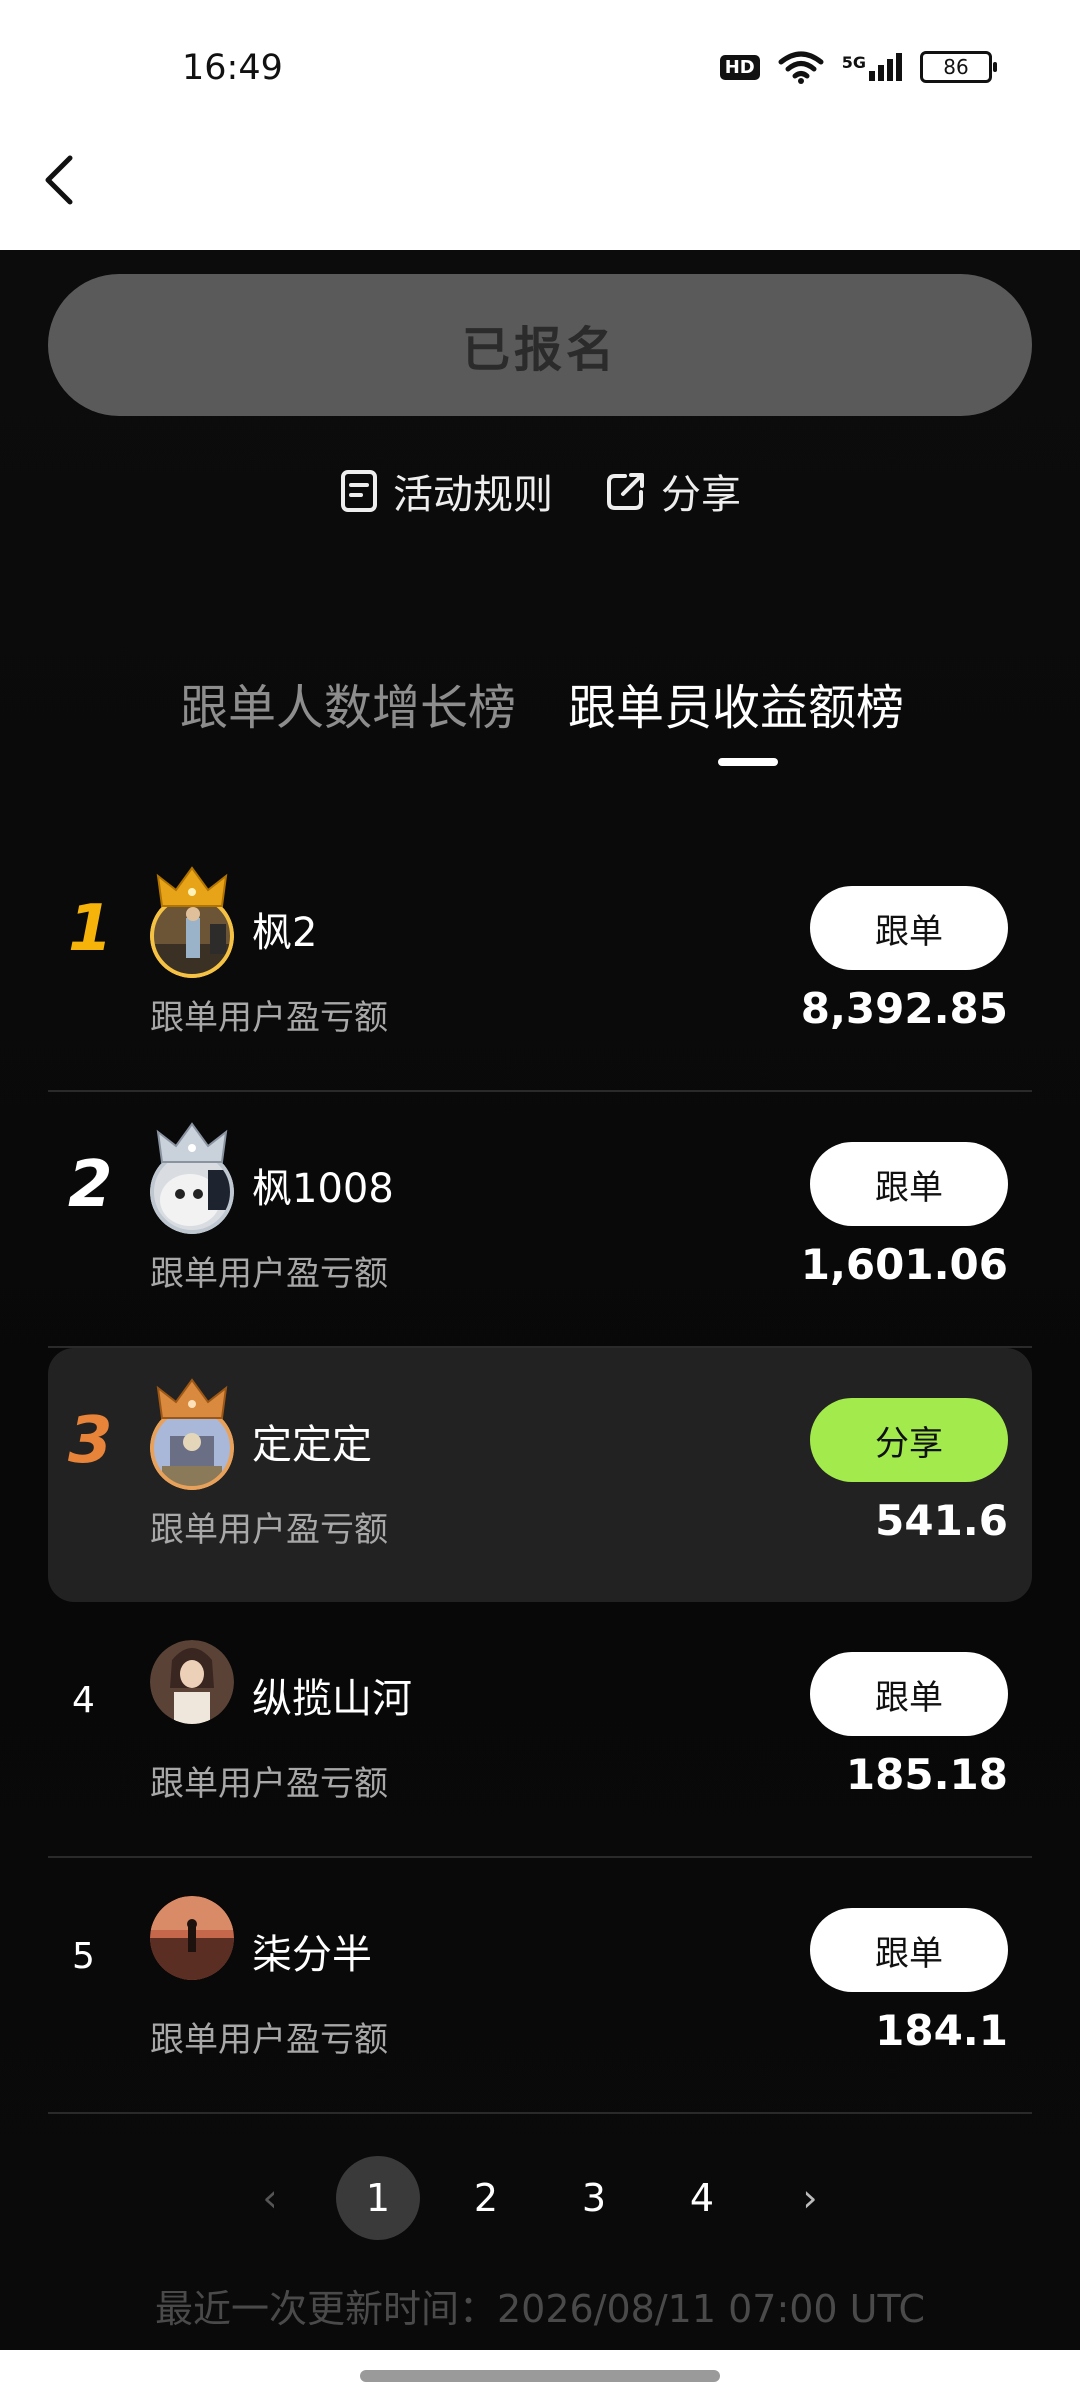 This screenshot has height=2400, width=1080. I want to click on rank-number: 2, so click(90, 1185).